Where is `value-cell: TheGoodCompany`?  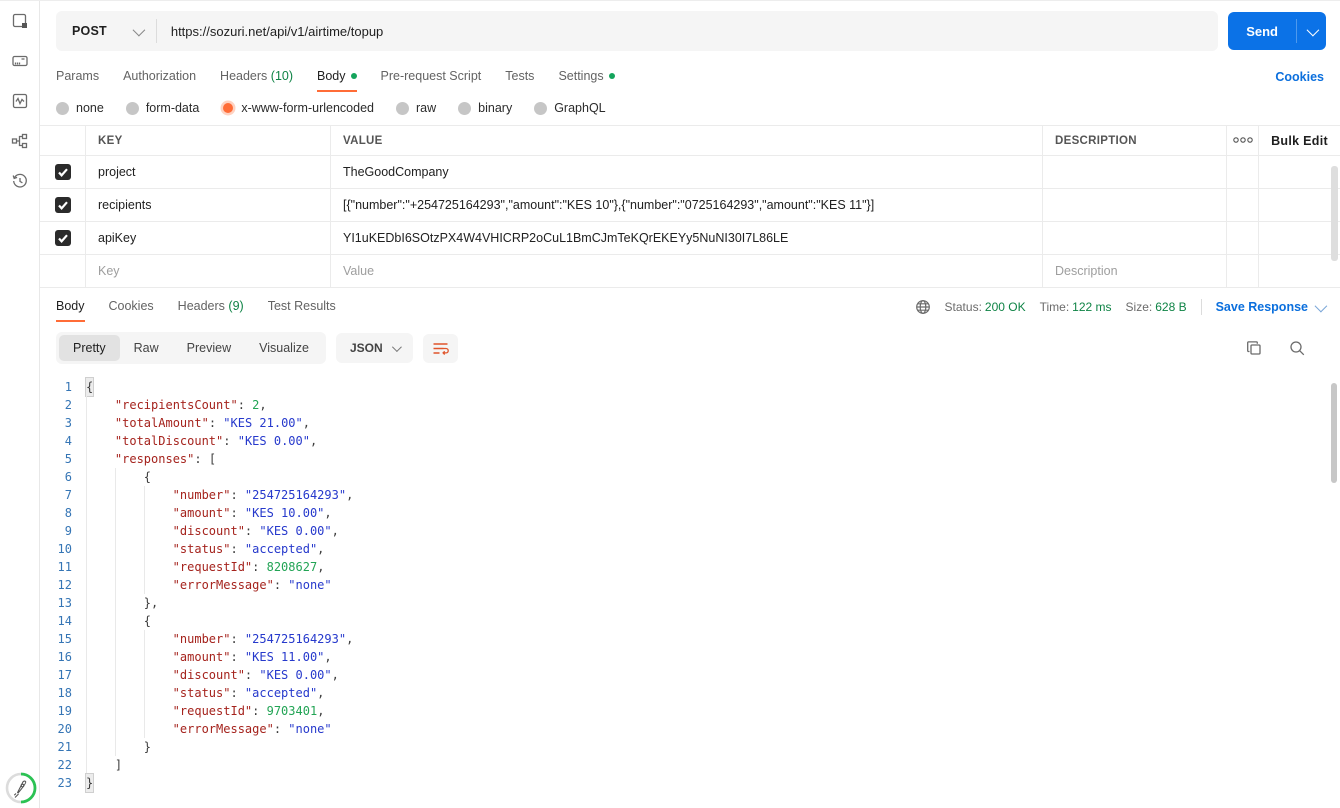 value-cell: TheGoodCompany is located at coordinates (687, 172).